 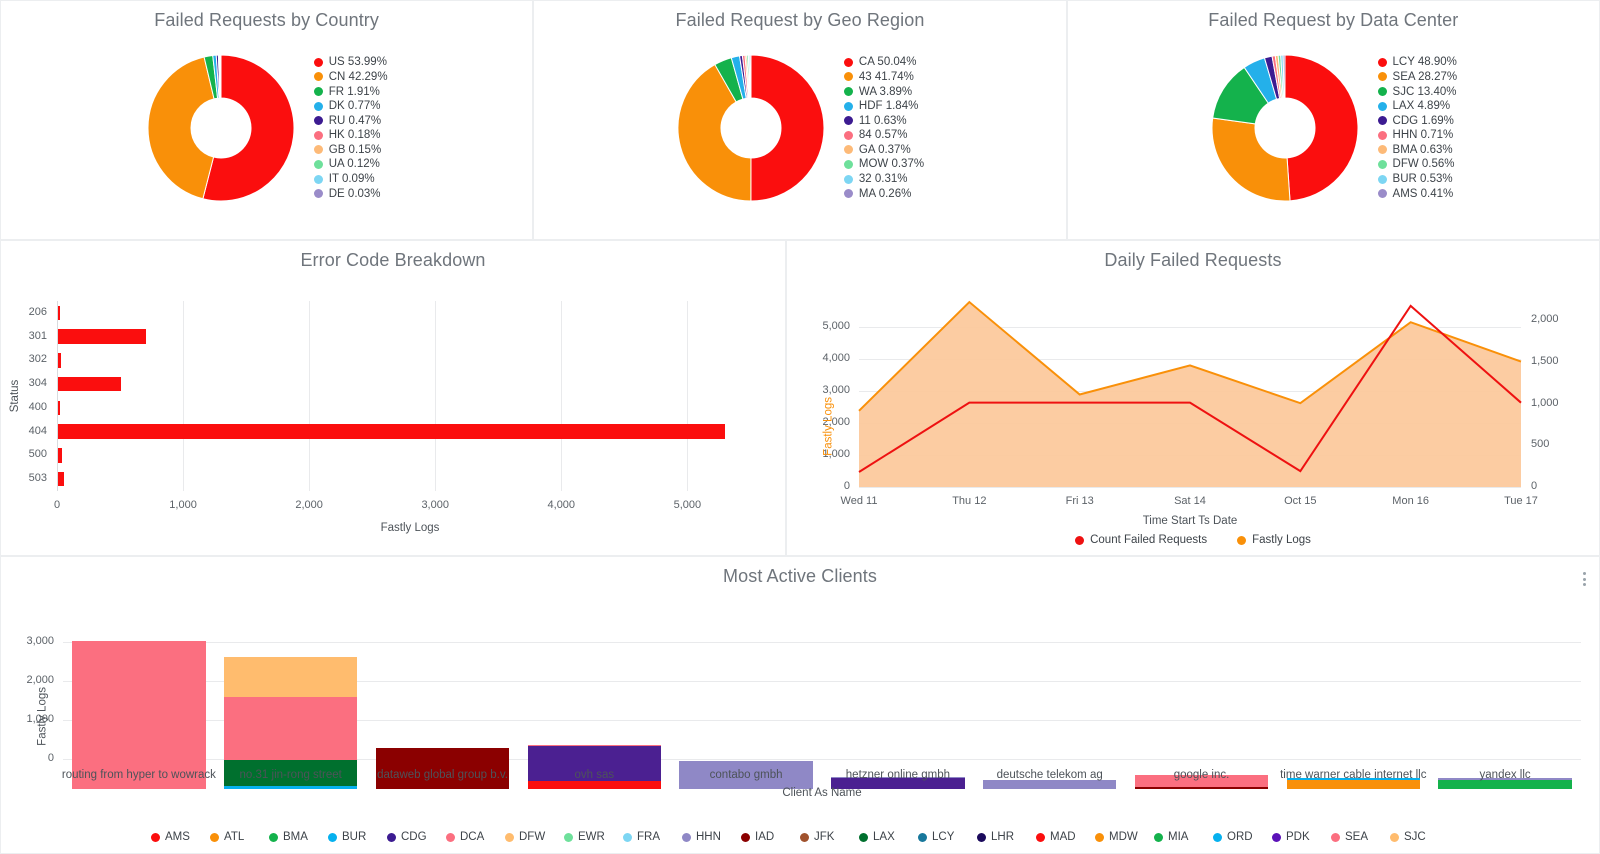 What do you see at coordinates (947, 837) in the screenshot?
I see `legend-item-LCY: LCY` at bounding box center [947, 837].